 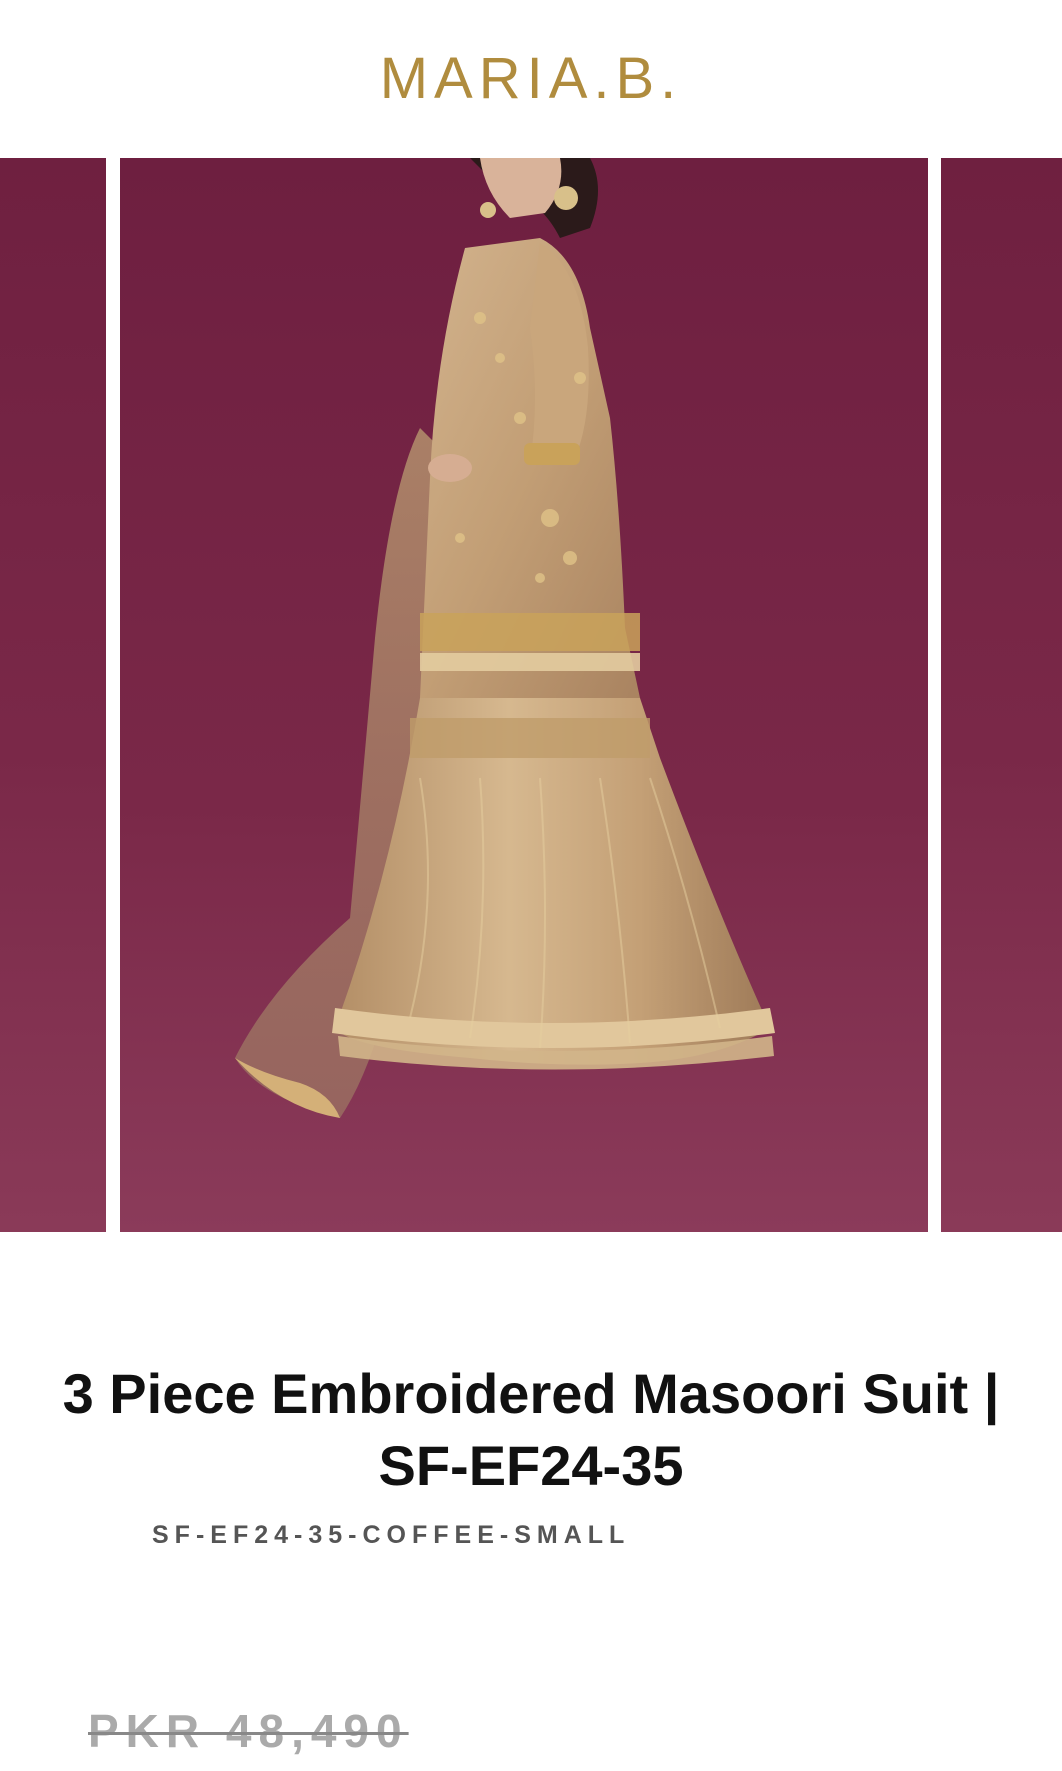 I want to click on product-sku: SF-EF24-35-COFFEE-SMALL, so click(x=391, y=1535).